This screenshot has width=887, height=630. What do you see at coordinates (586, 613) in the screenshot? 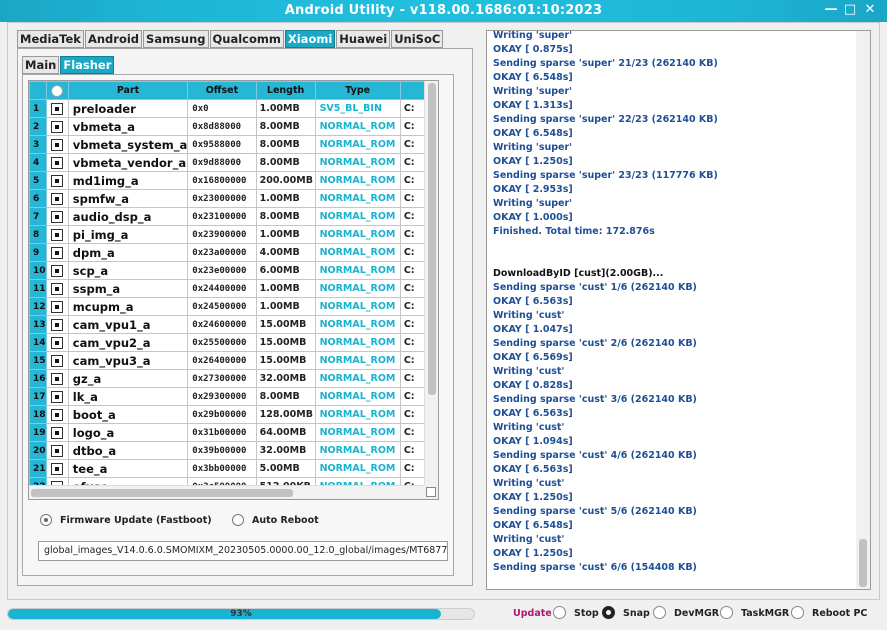
I see `stop-label: Stop` at bounding box center [586, 613].